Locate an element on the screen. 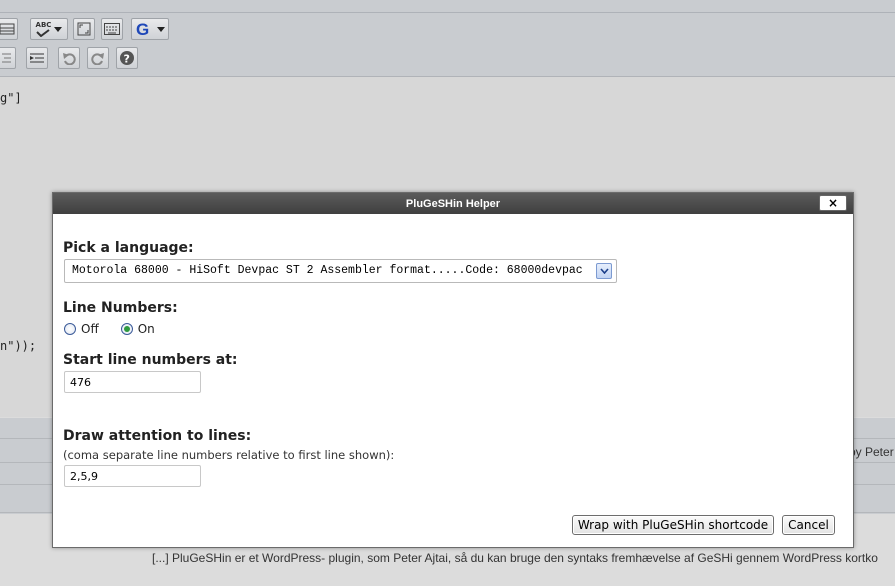 This screenshot has width=895, height=586. indent-icon is located at coordinates (37, 58).